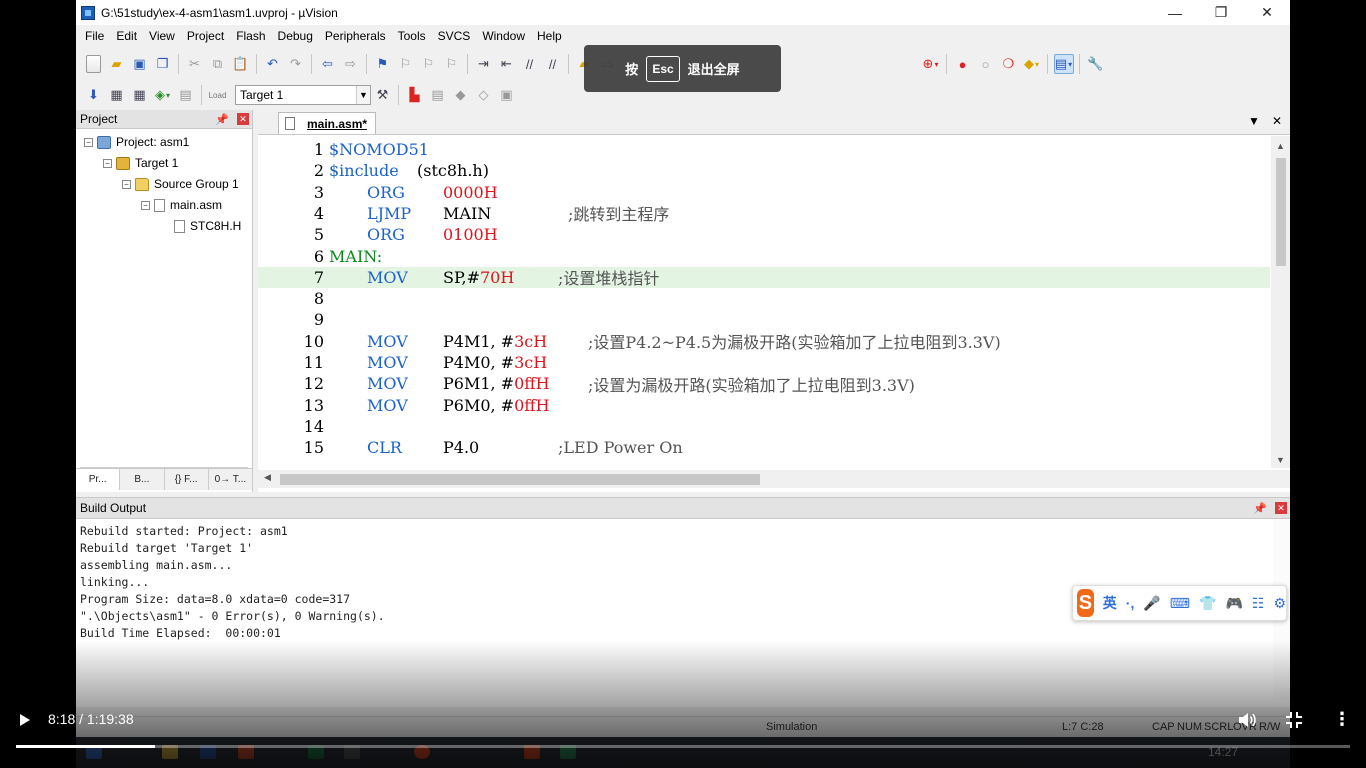 The height and width of the screenshot is (768, 1366). What do you see at coordinates (963, 64) in the screenshot?
I see `breakpoint-icon: ●` at bounding box center [963, 64].